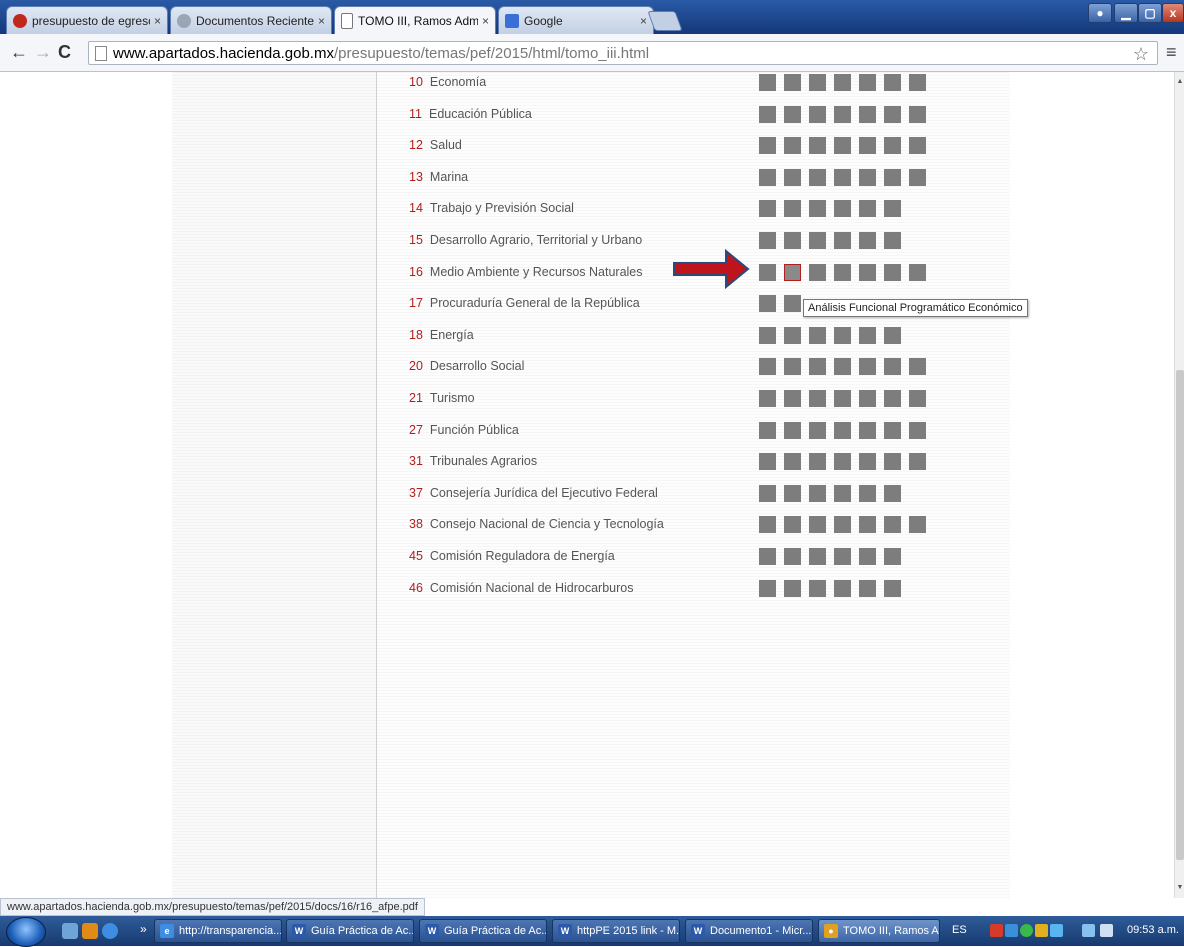 The image size is (1184, 947). Describe the element at coordinates (1126, 13) in the screenshot. I see `minimize-button: ▁` at that location.